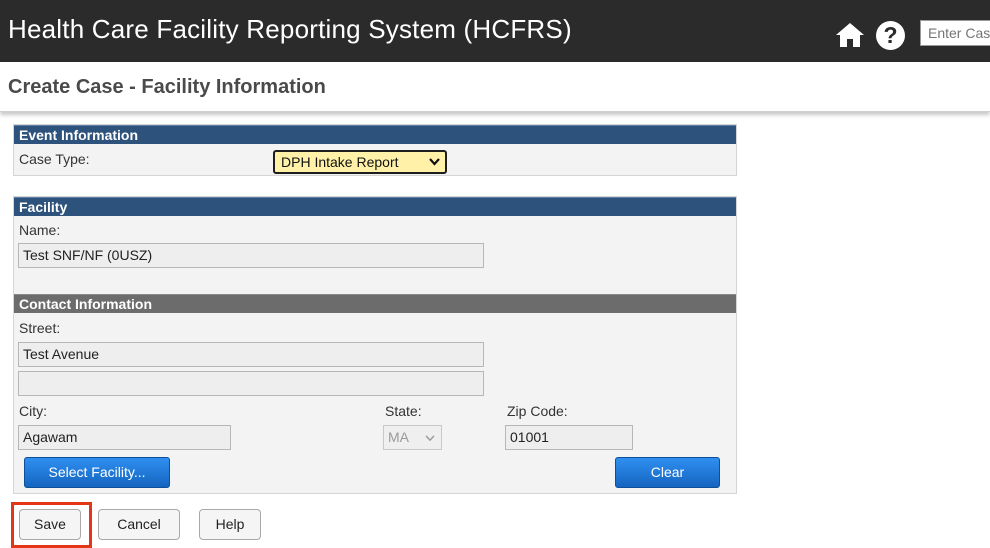 The image size is (990, 548). Describe the element at coordinates (33, 411) in the screenshot. I see `city-label: City:` at that location.